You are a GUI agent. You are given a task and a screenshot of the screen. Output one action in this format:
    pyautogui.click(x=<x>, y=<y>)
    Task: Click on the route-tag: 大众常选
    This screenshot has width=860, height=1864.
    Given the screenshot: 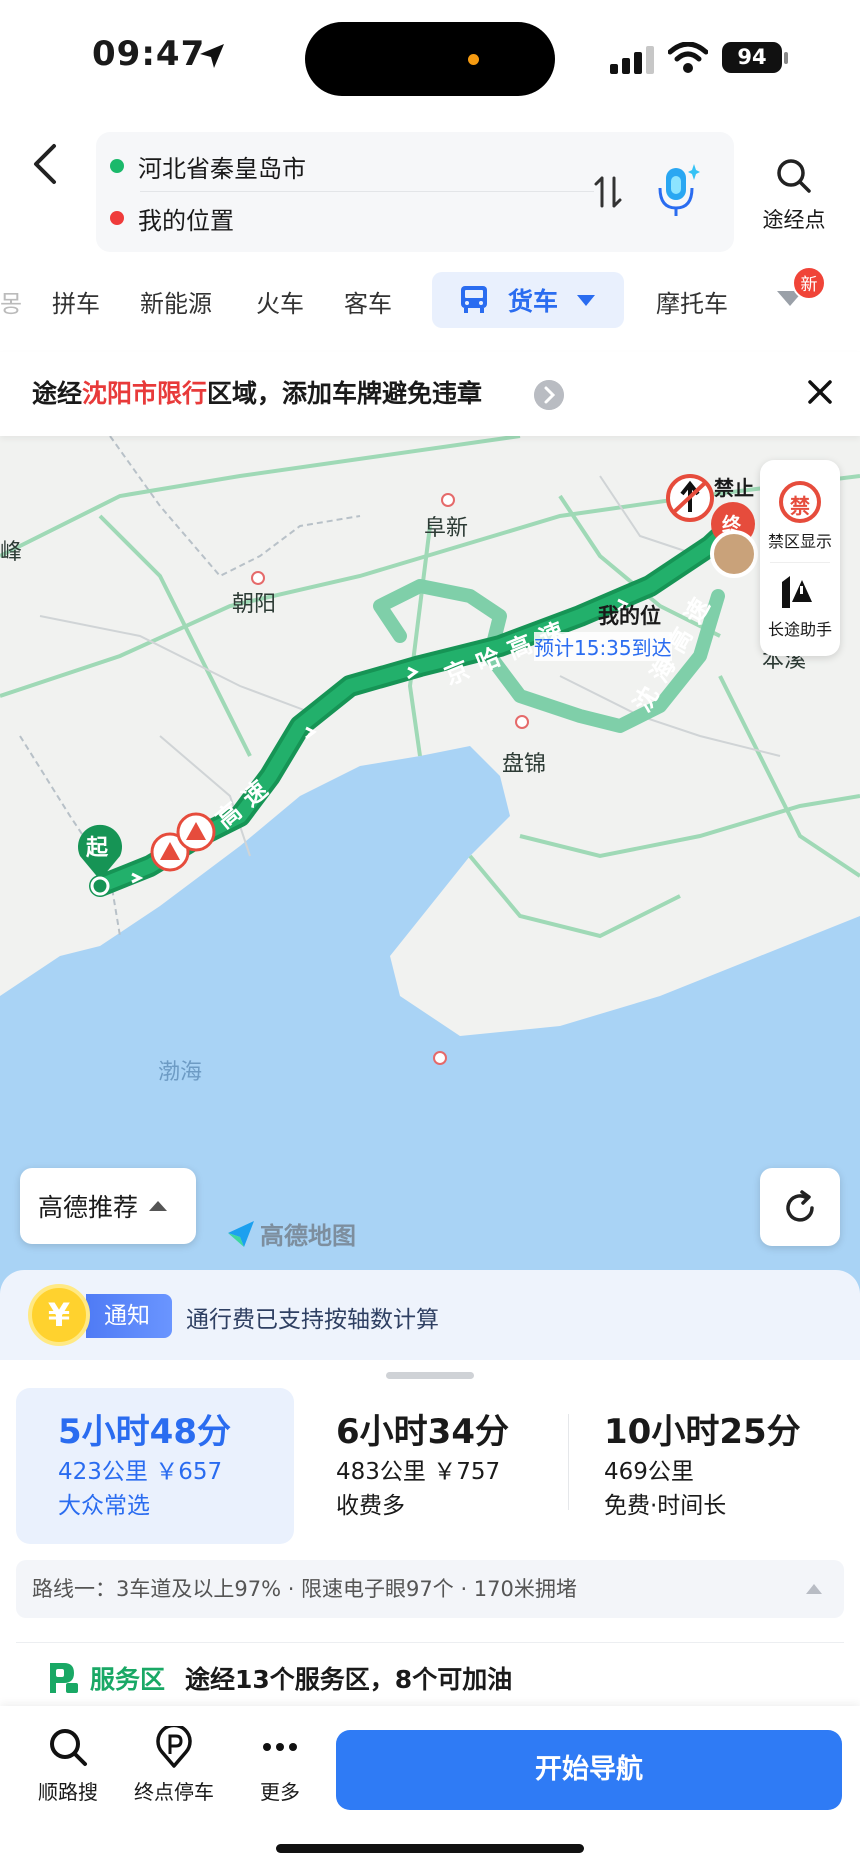 What is the action you would take?
    pyautogui.click(x=104, y=1506)
    